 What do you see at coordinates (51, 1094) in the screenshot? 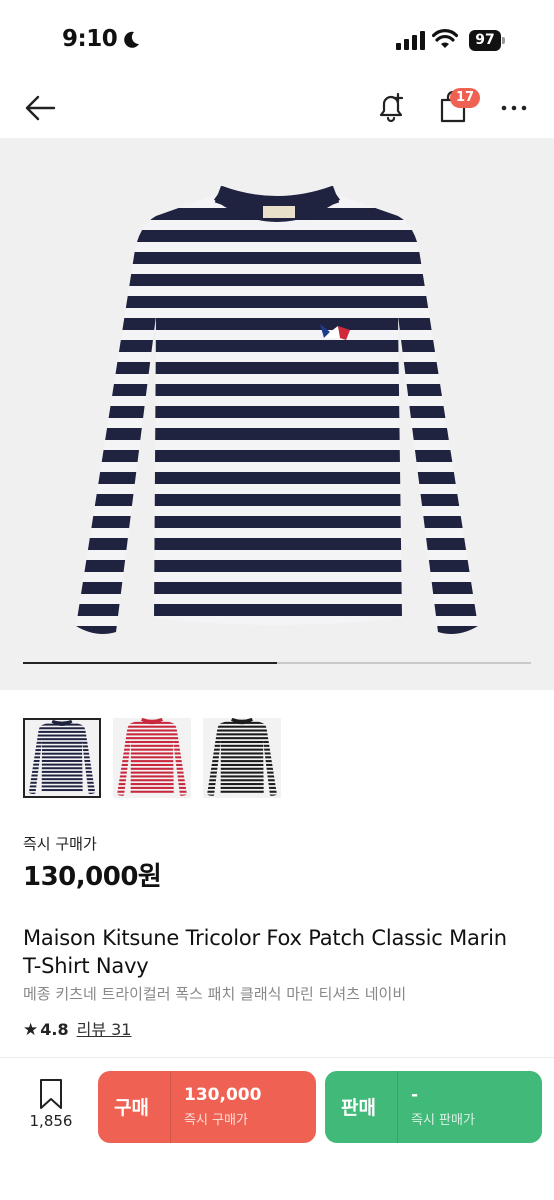
I see `bookmark-icon` at bounding box center [51, 1094].